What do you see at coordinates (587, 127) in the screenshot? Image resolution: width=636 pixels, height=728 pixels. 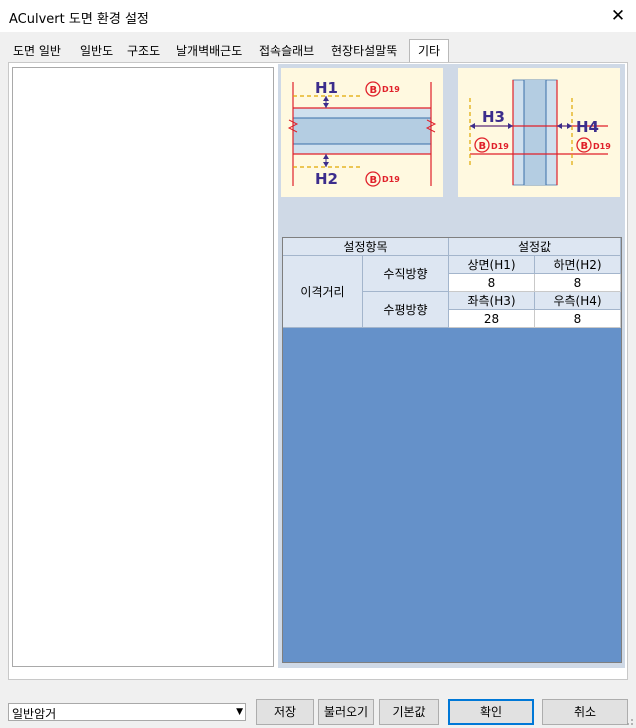 I see `h4-label: H4` at bounding box center [587, 127].